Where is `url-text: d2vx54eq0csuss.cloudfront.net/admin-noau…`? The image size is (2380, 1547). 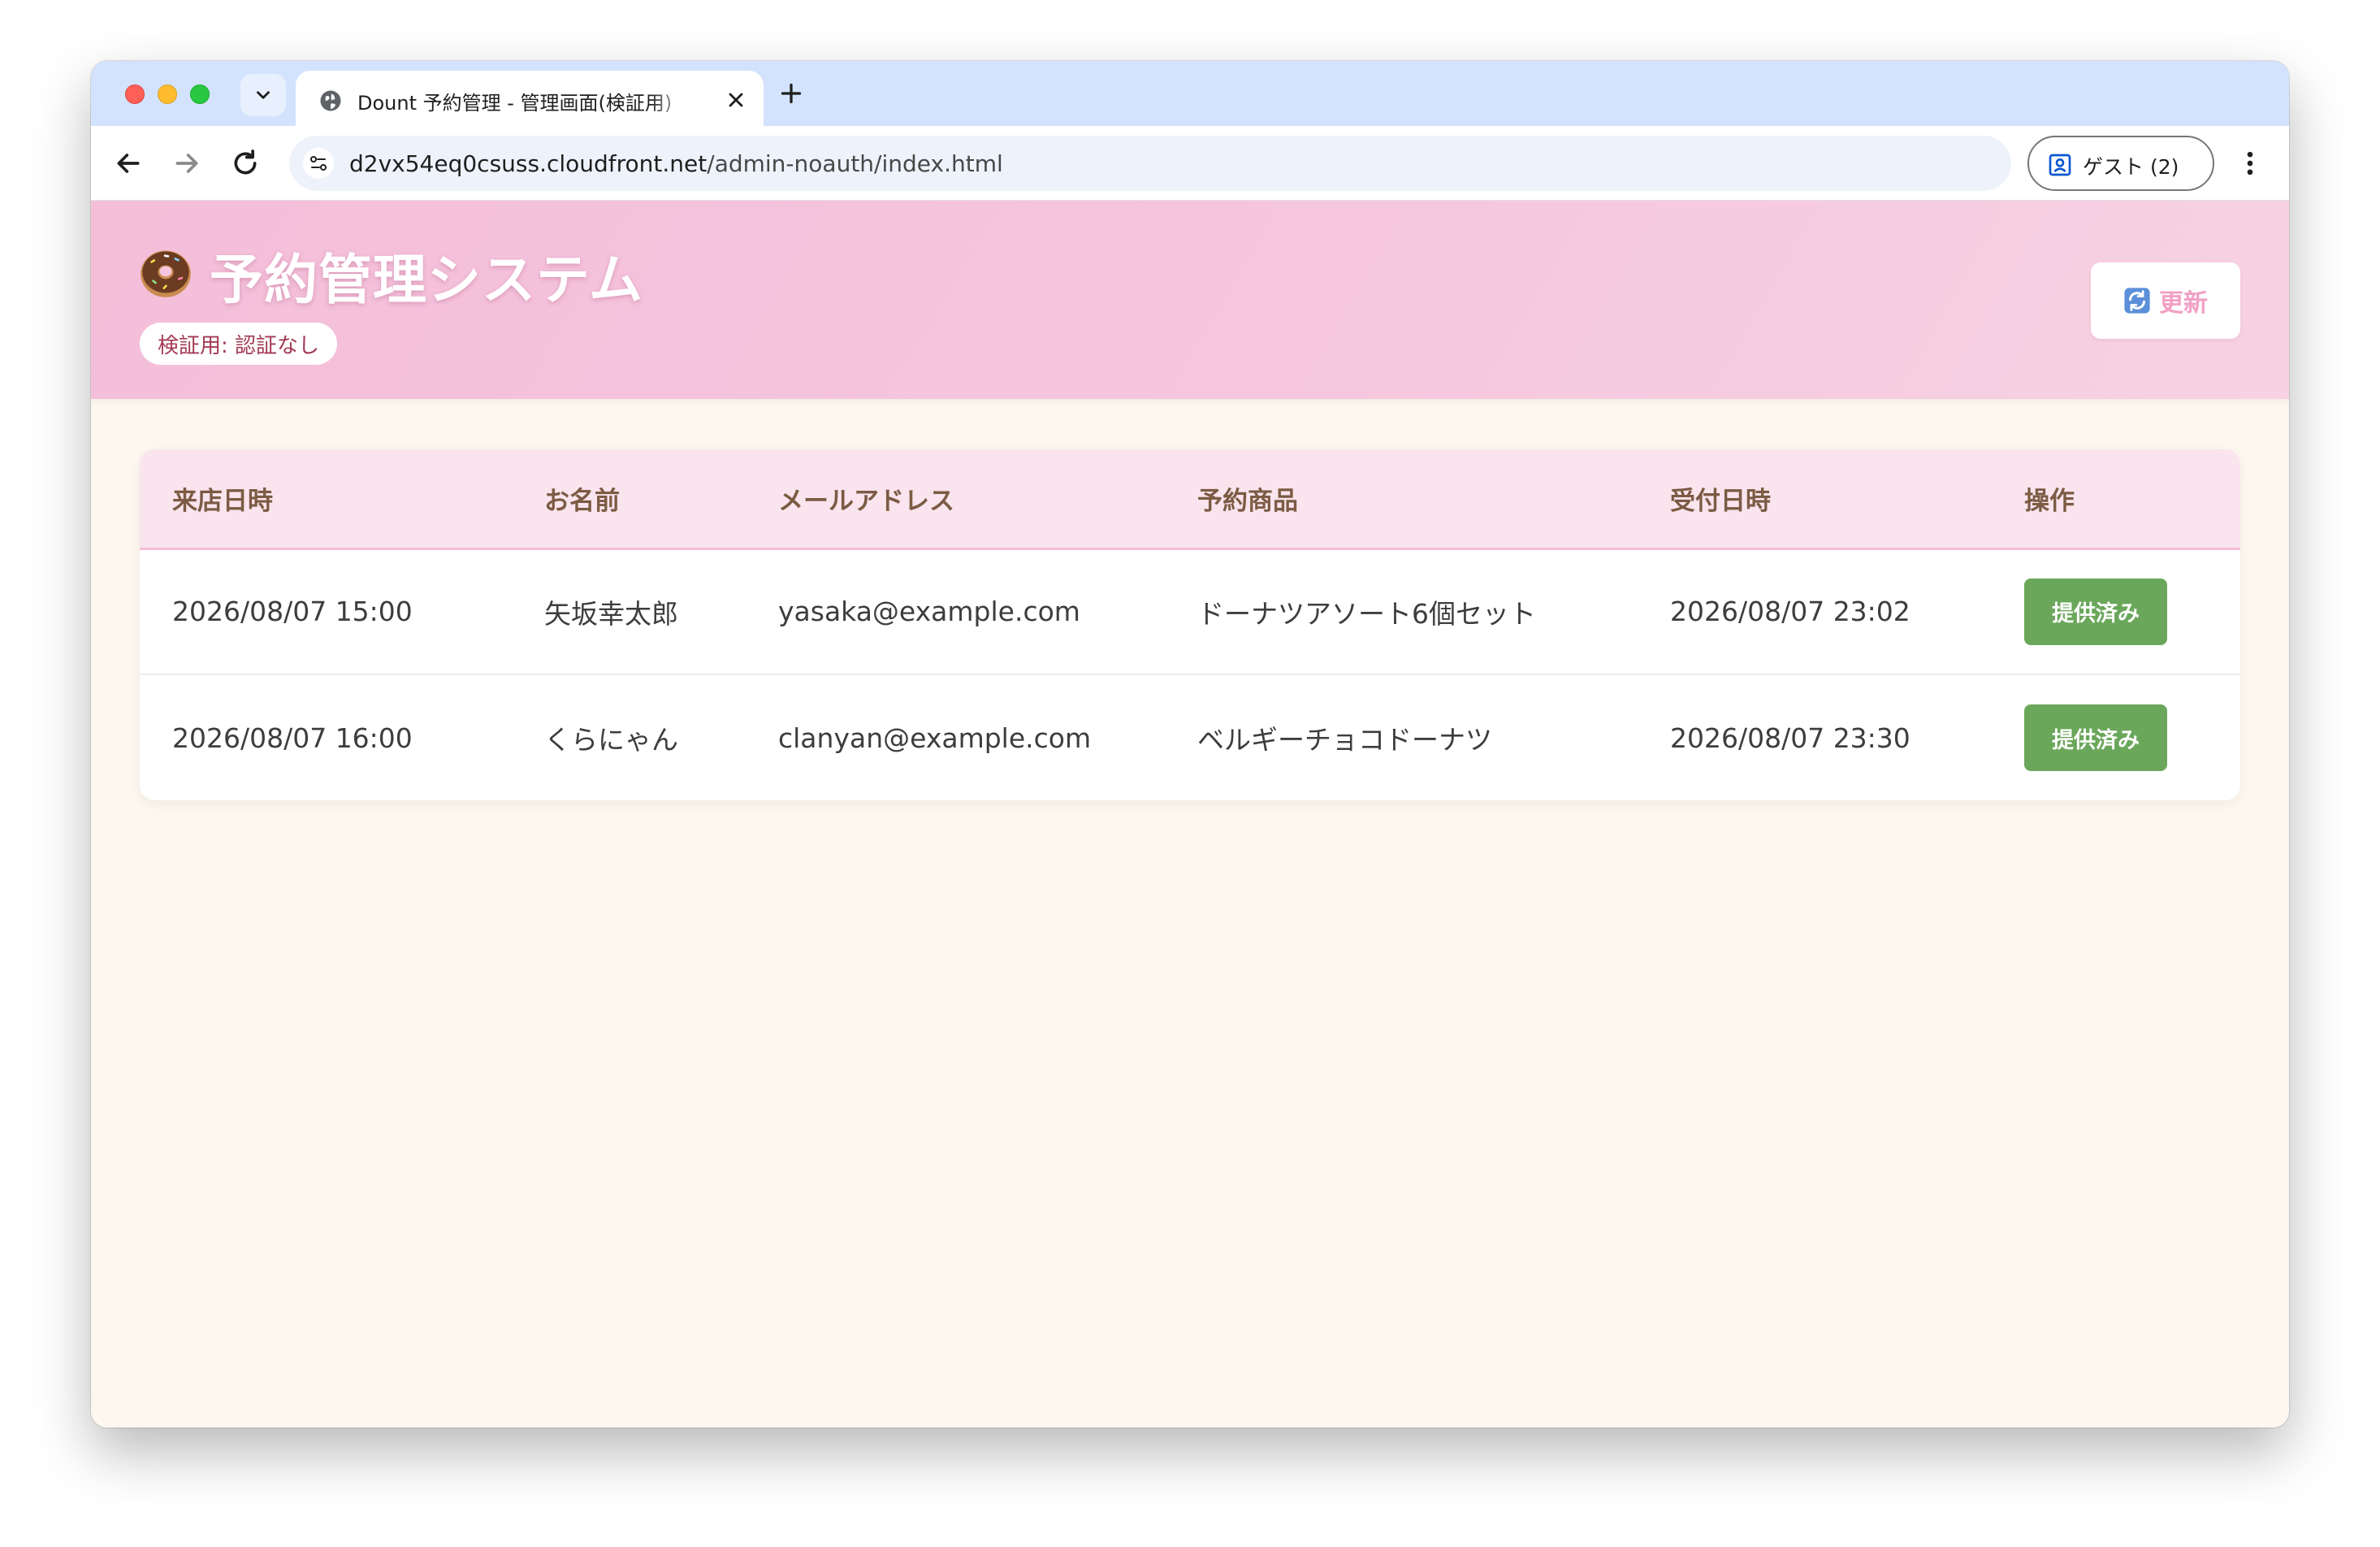
url-text: d2vx54eq0csuss.cloudfront.net/admin-noau… is located at coordinates (676, 164).